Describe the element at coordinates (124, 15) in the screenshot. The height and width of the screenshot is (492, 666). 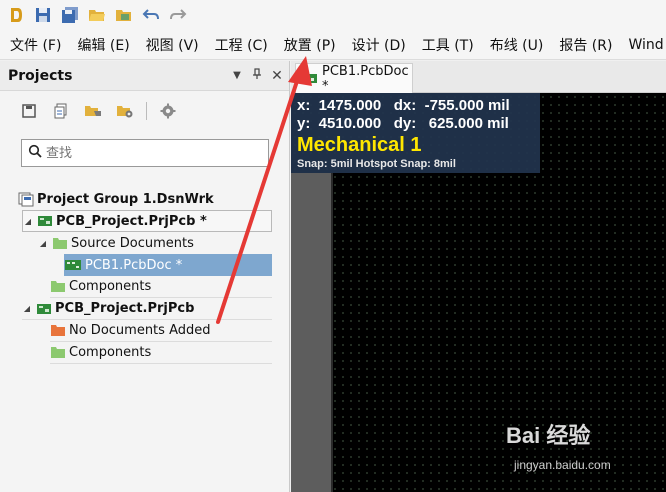
I see `open-project-icon` at that location.